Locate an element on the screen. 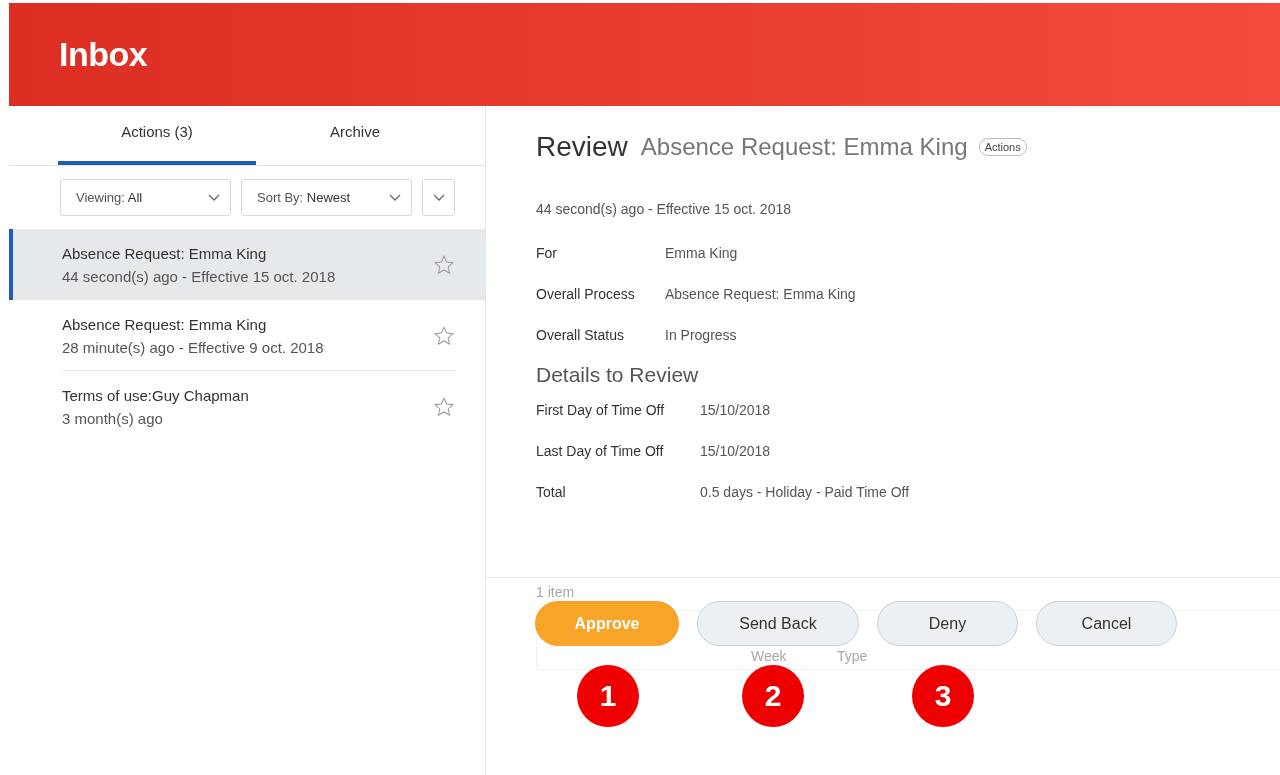 The height and width of the screenshot is (775, 1280). item-title: Terms of use:Guy Chapman is located at coordinates (155, 395).